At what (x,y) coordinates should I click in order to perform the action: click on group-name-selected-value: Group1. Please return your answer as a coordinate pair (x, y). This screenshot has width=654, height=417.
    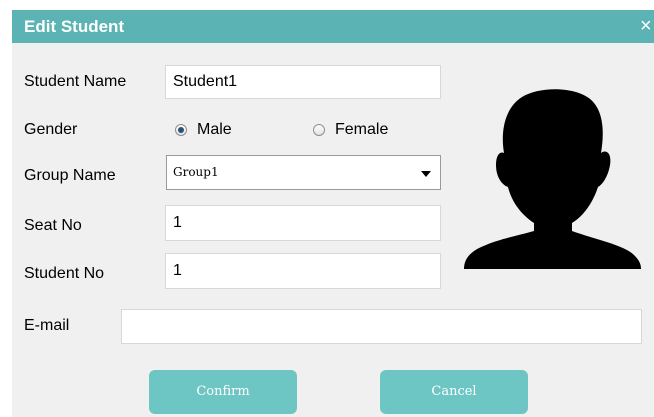
    Looking at the image, I should click on (196, 172).